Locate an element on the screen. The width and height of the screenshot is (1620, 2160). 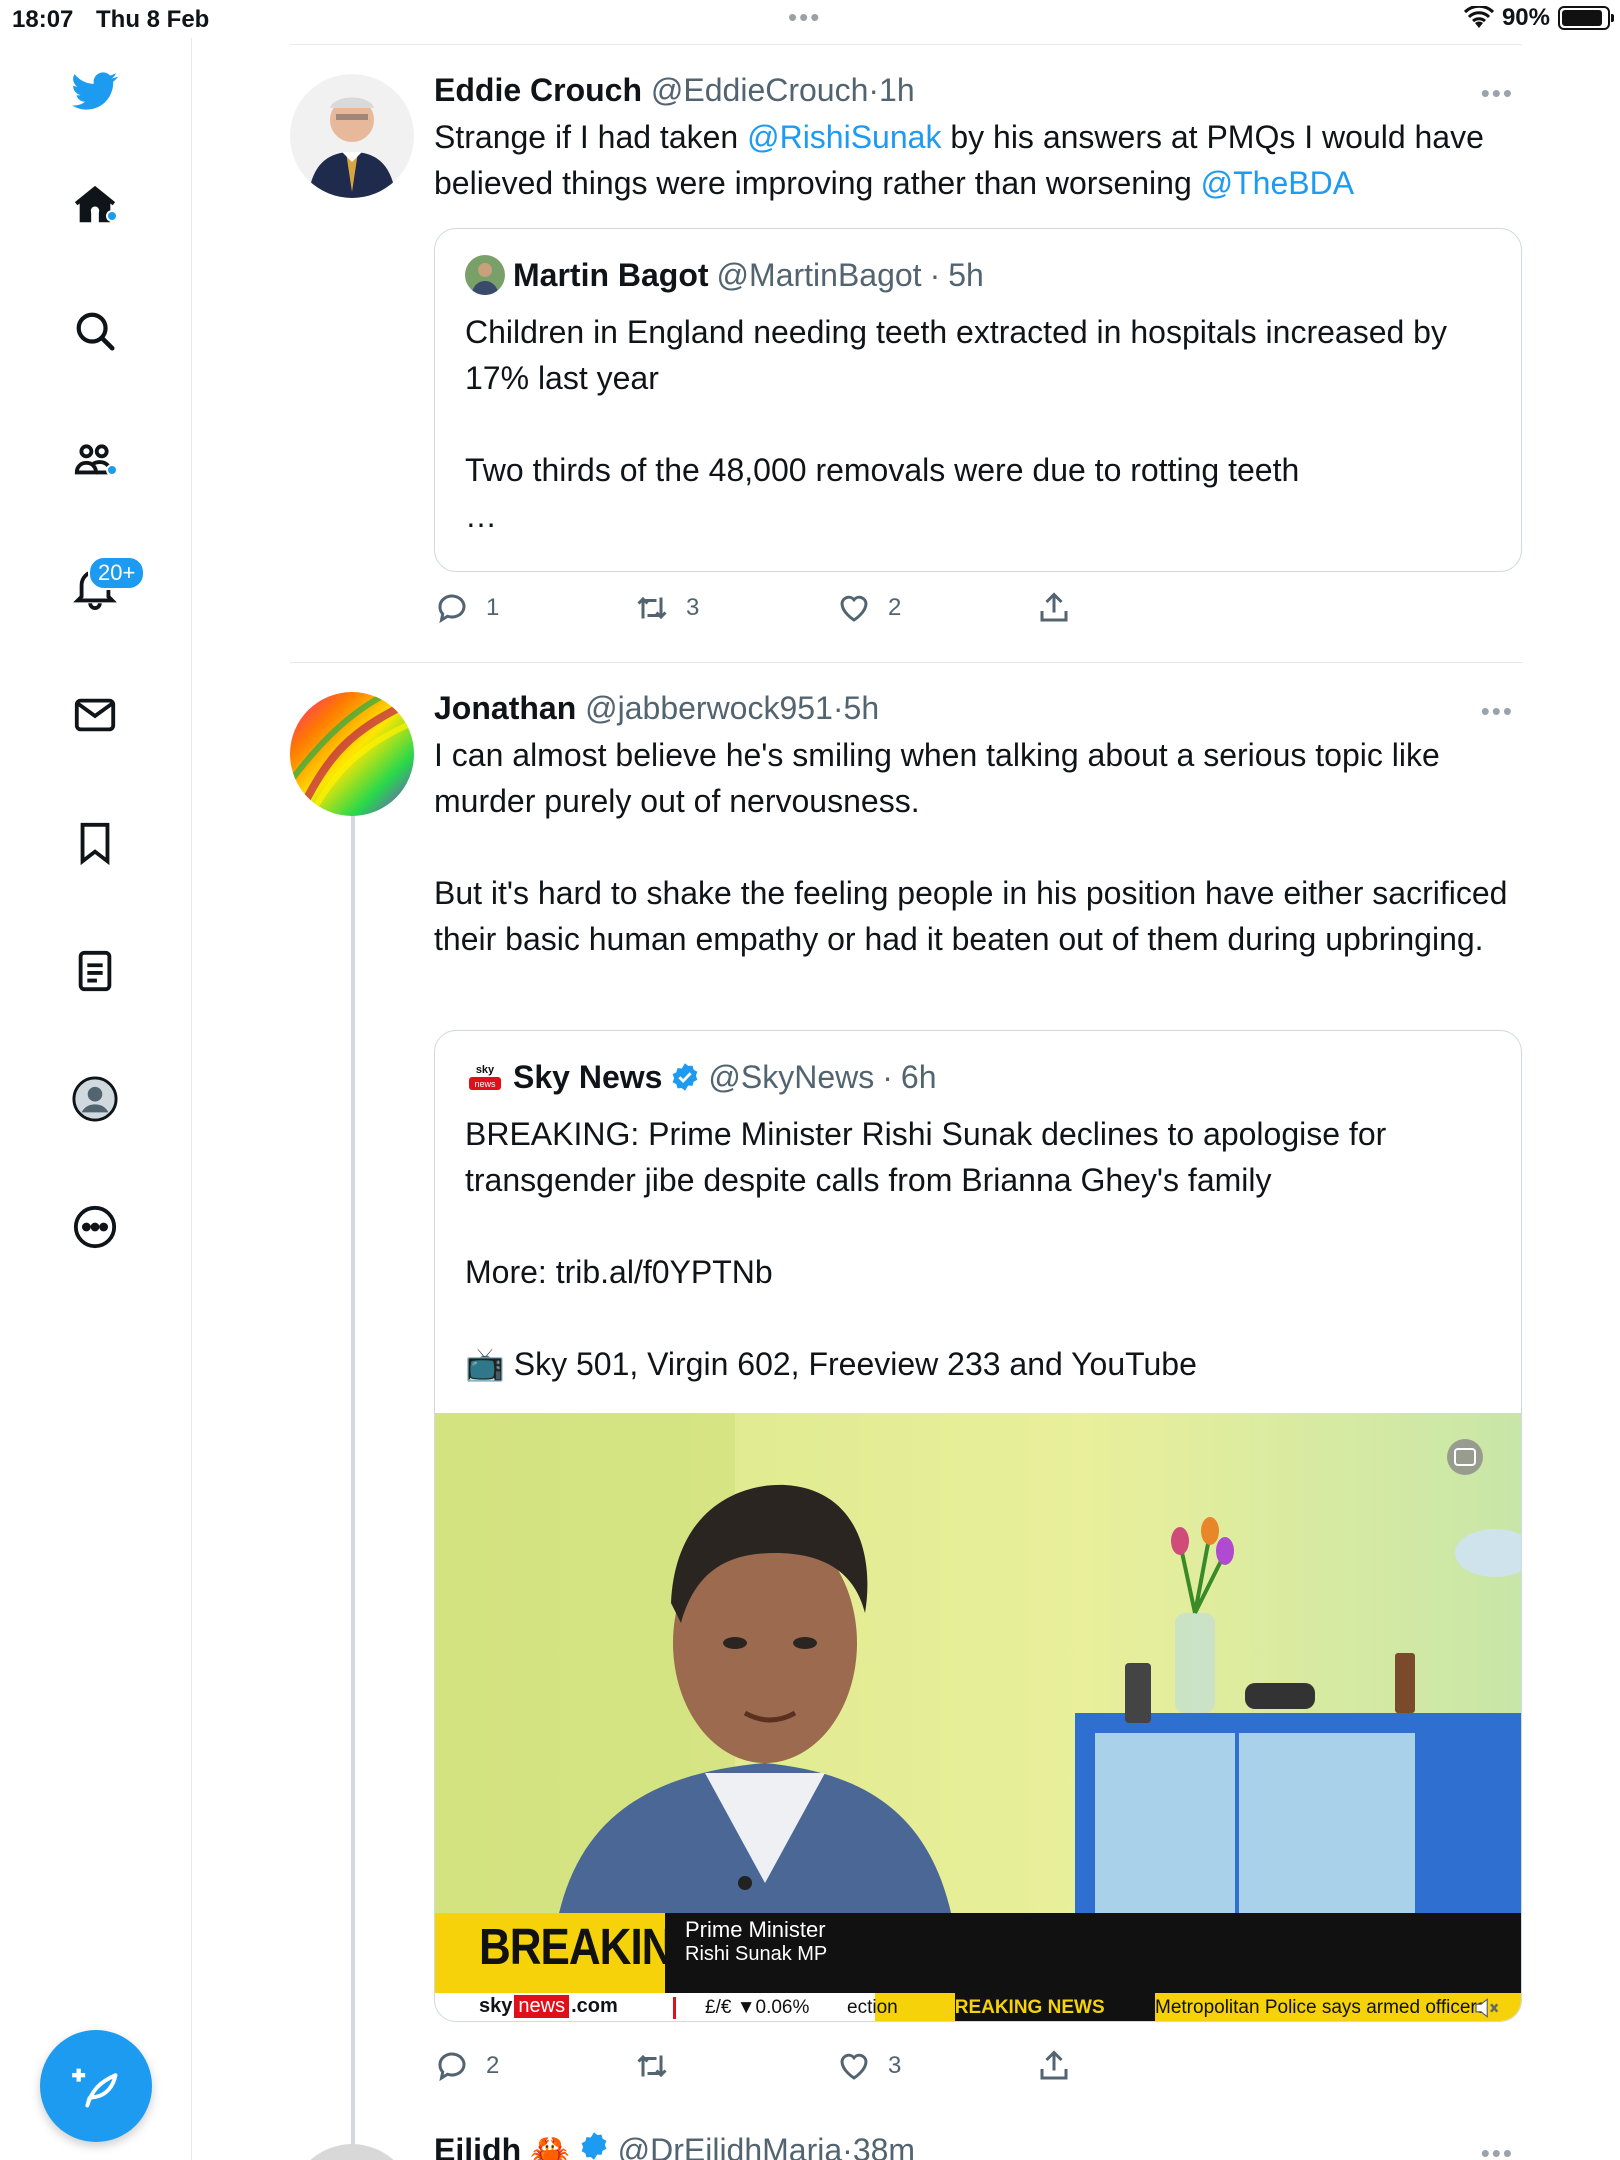
twitter-bird-icon is located at coordinates (95, 91).